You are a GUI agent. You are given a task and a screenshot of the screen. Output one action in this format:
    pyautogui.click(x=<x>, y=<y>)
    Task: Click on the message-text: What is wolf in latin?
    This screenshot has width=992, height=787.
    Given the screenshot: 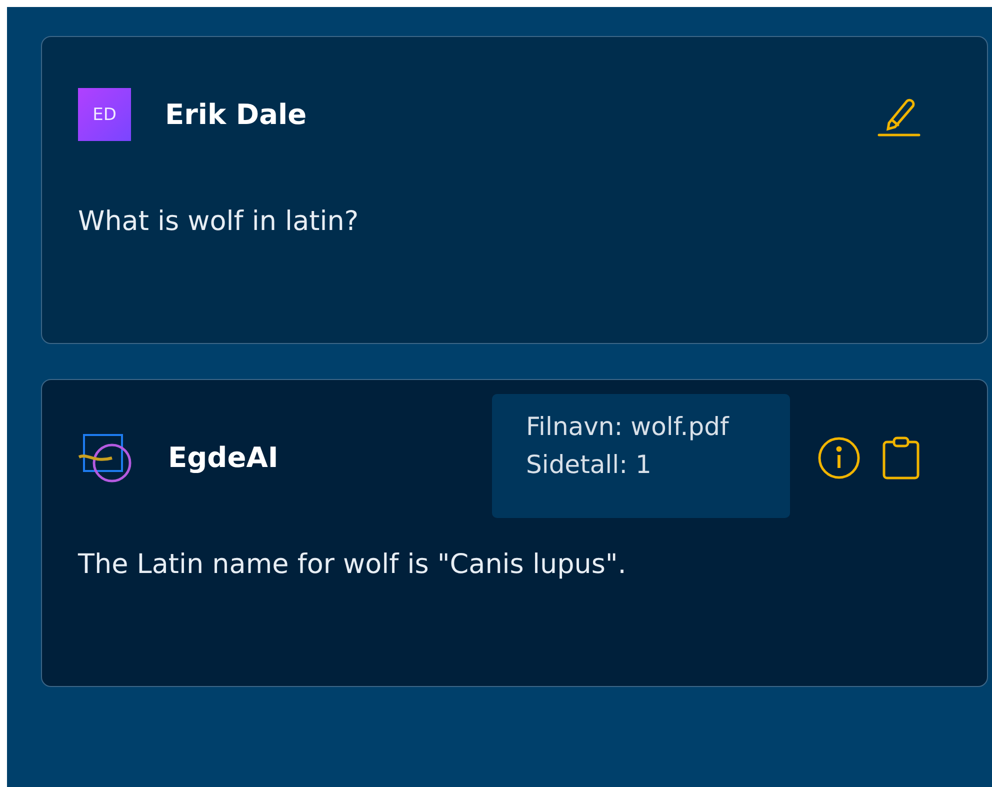 What is the action you would take?
    pyautogui.click(x=219, y=221)
    